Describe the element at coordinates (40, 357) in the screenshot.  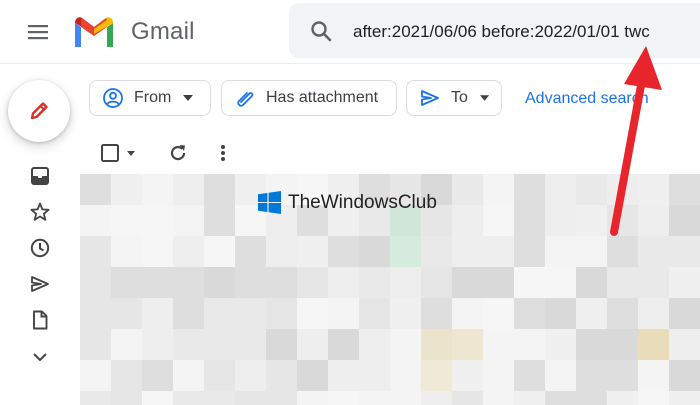
I see `chevron-down-icon` at that location.